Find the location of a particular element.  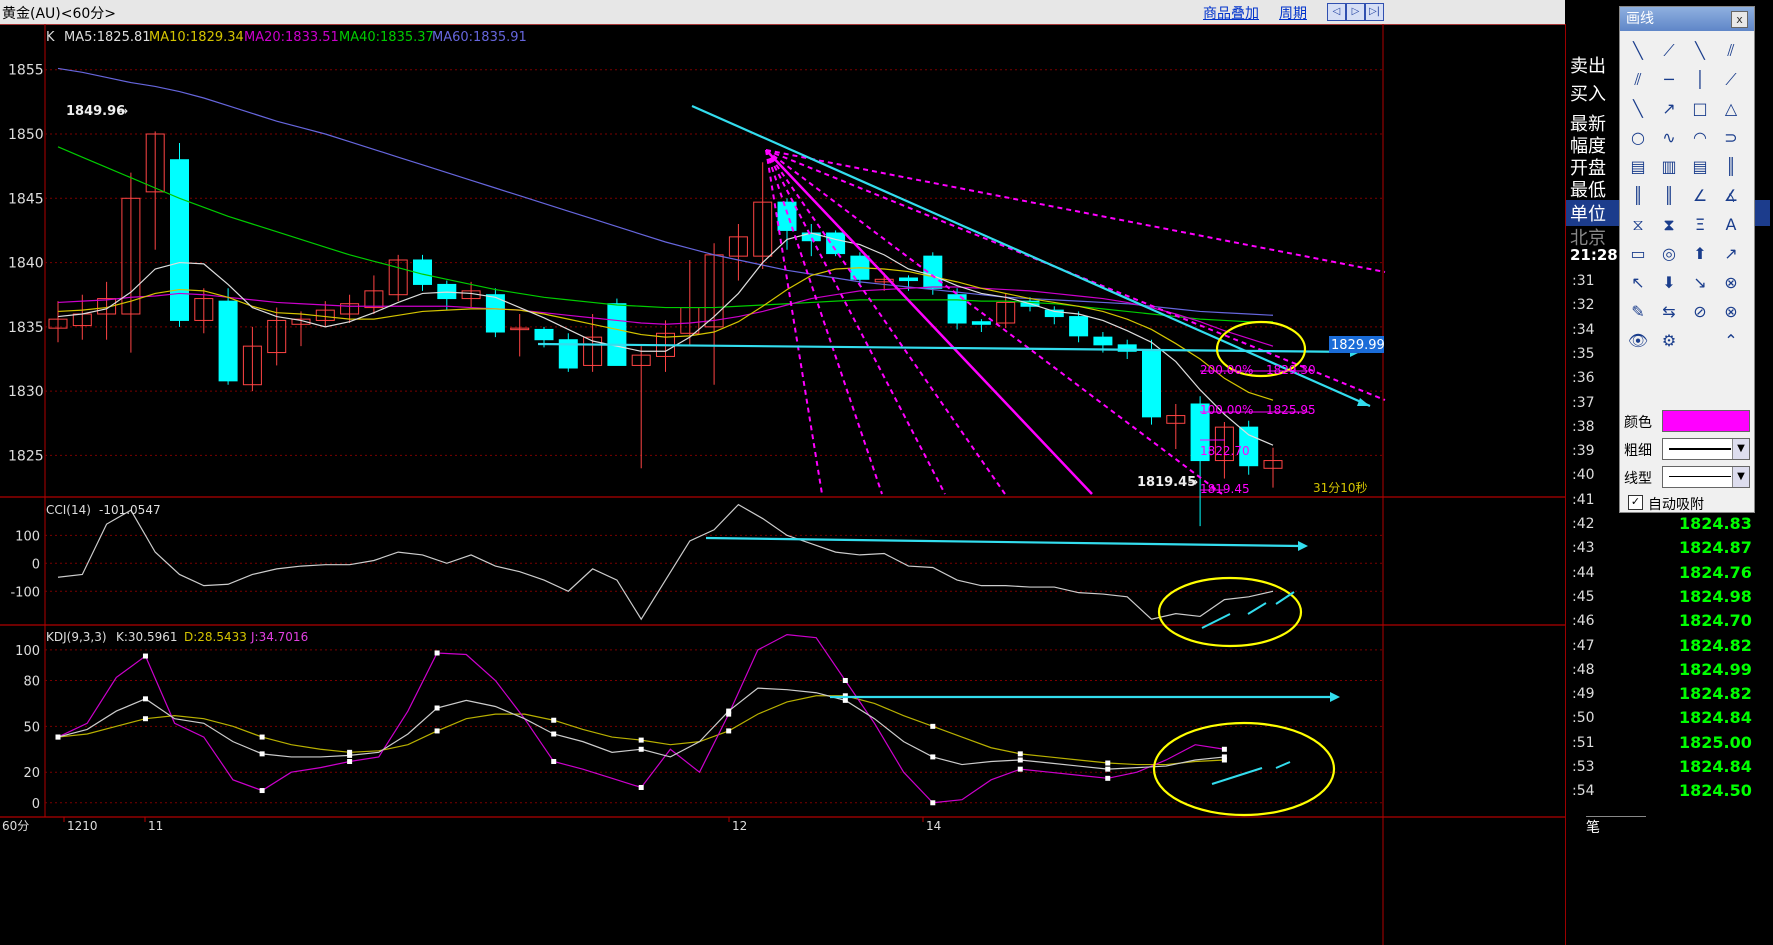

draw-tool-20: ║ is located at coordinates (1638, 196).